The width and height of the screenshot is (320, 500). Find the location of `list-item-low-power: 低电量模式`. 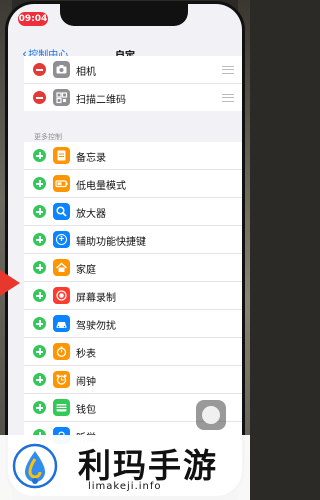

list-item-low-power: 低电量模式 is located at coordinates (133, 184).